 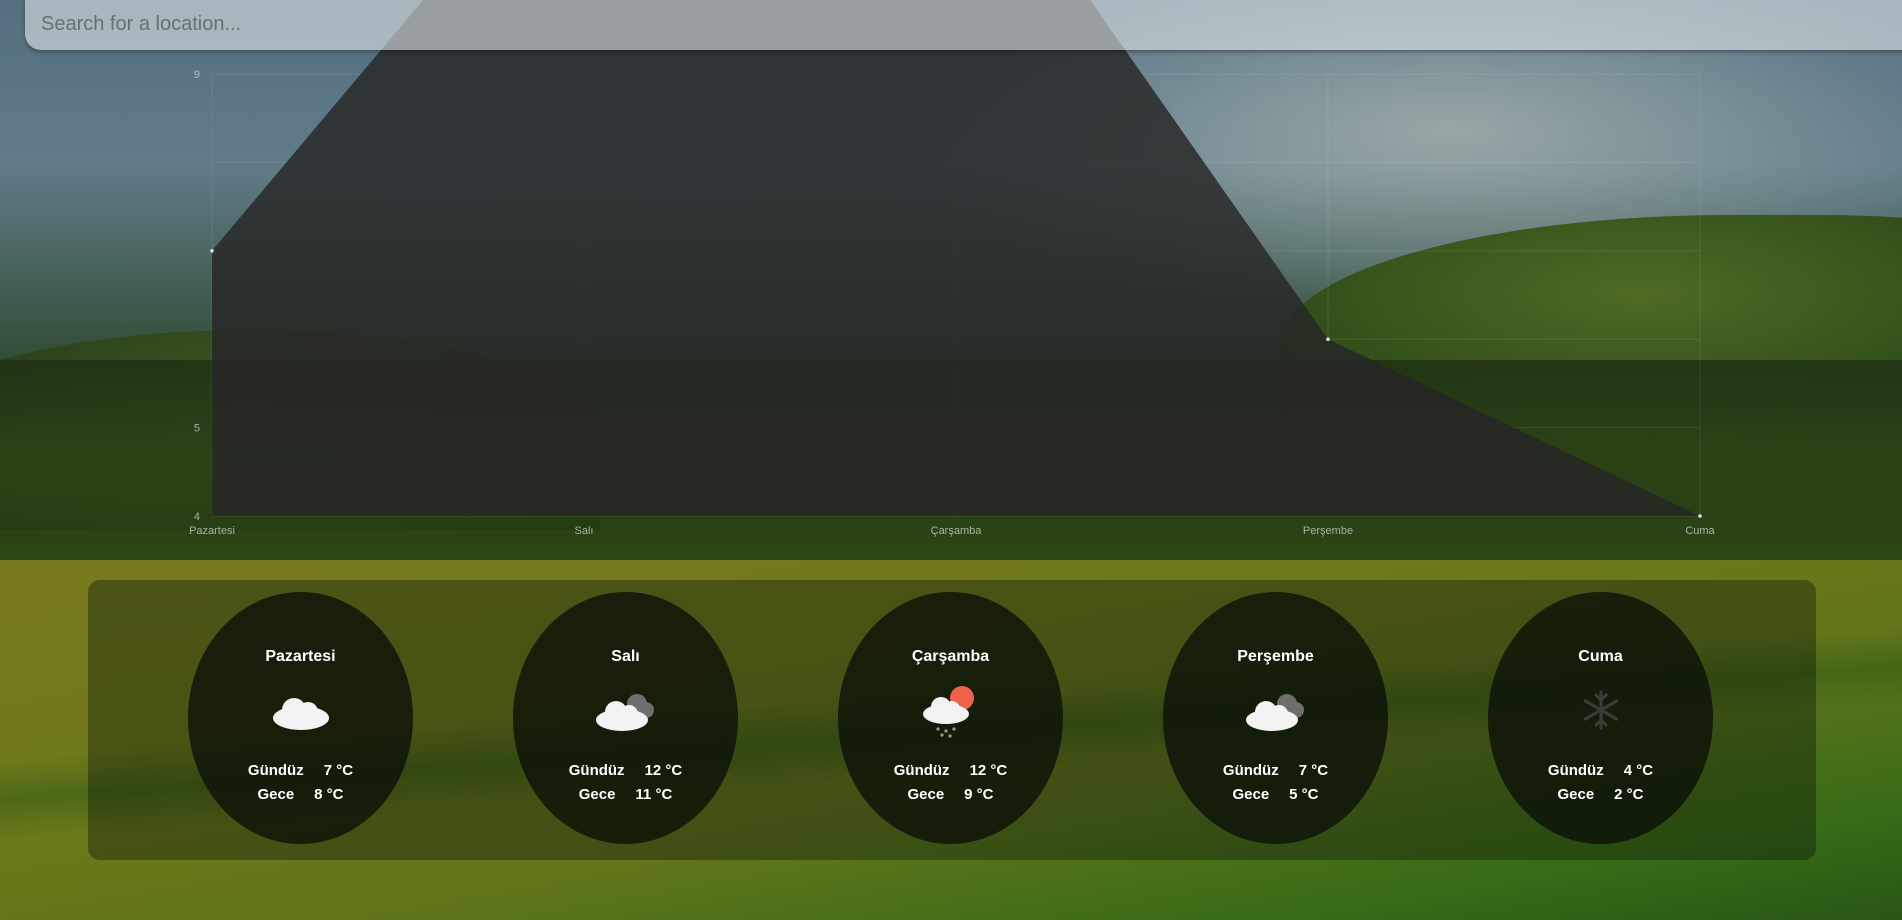 I want to click on night-temp-row: Gece 11 °C, so click(x=625, y=794).